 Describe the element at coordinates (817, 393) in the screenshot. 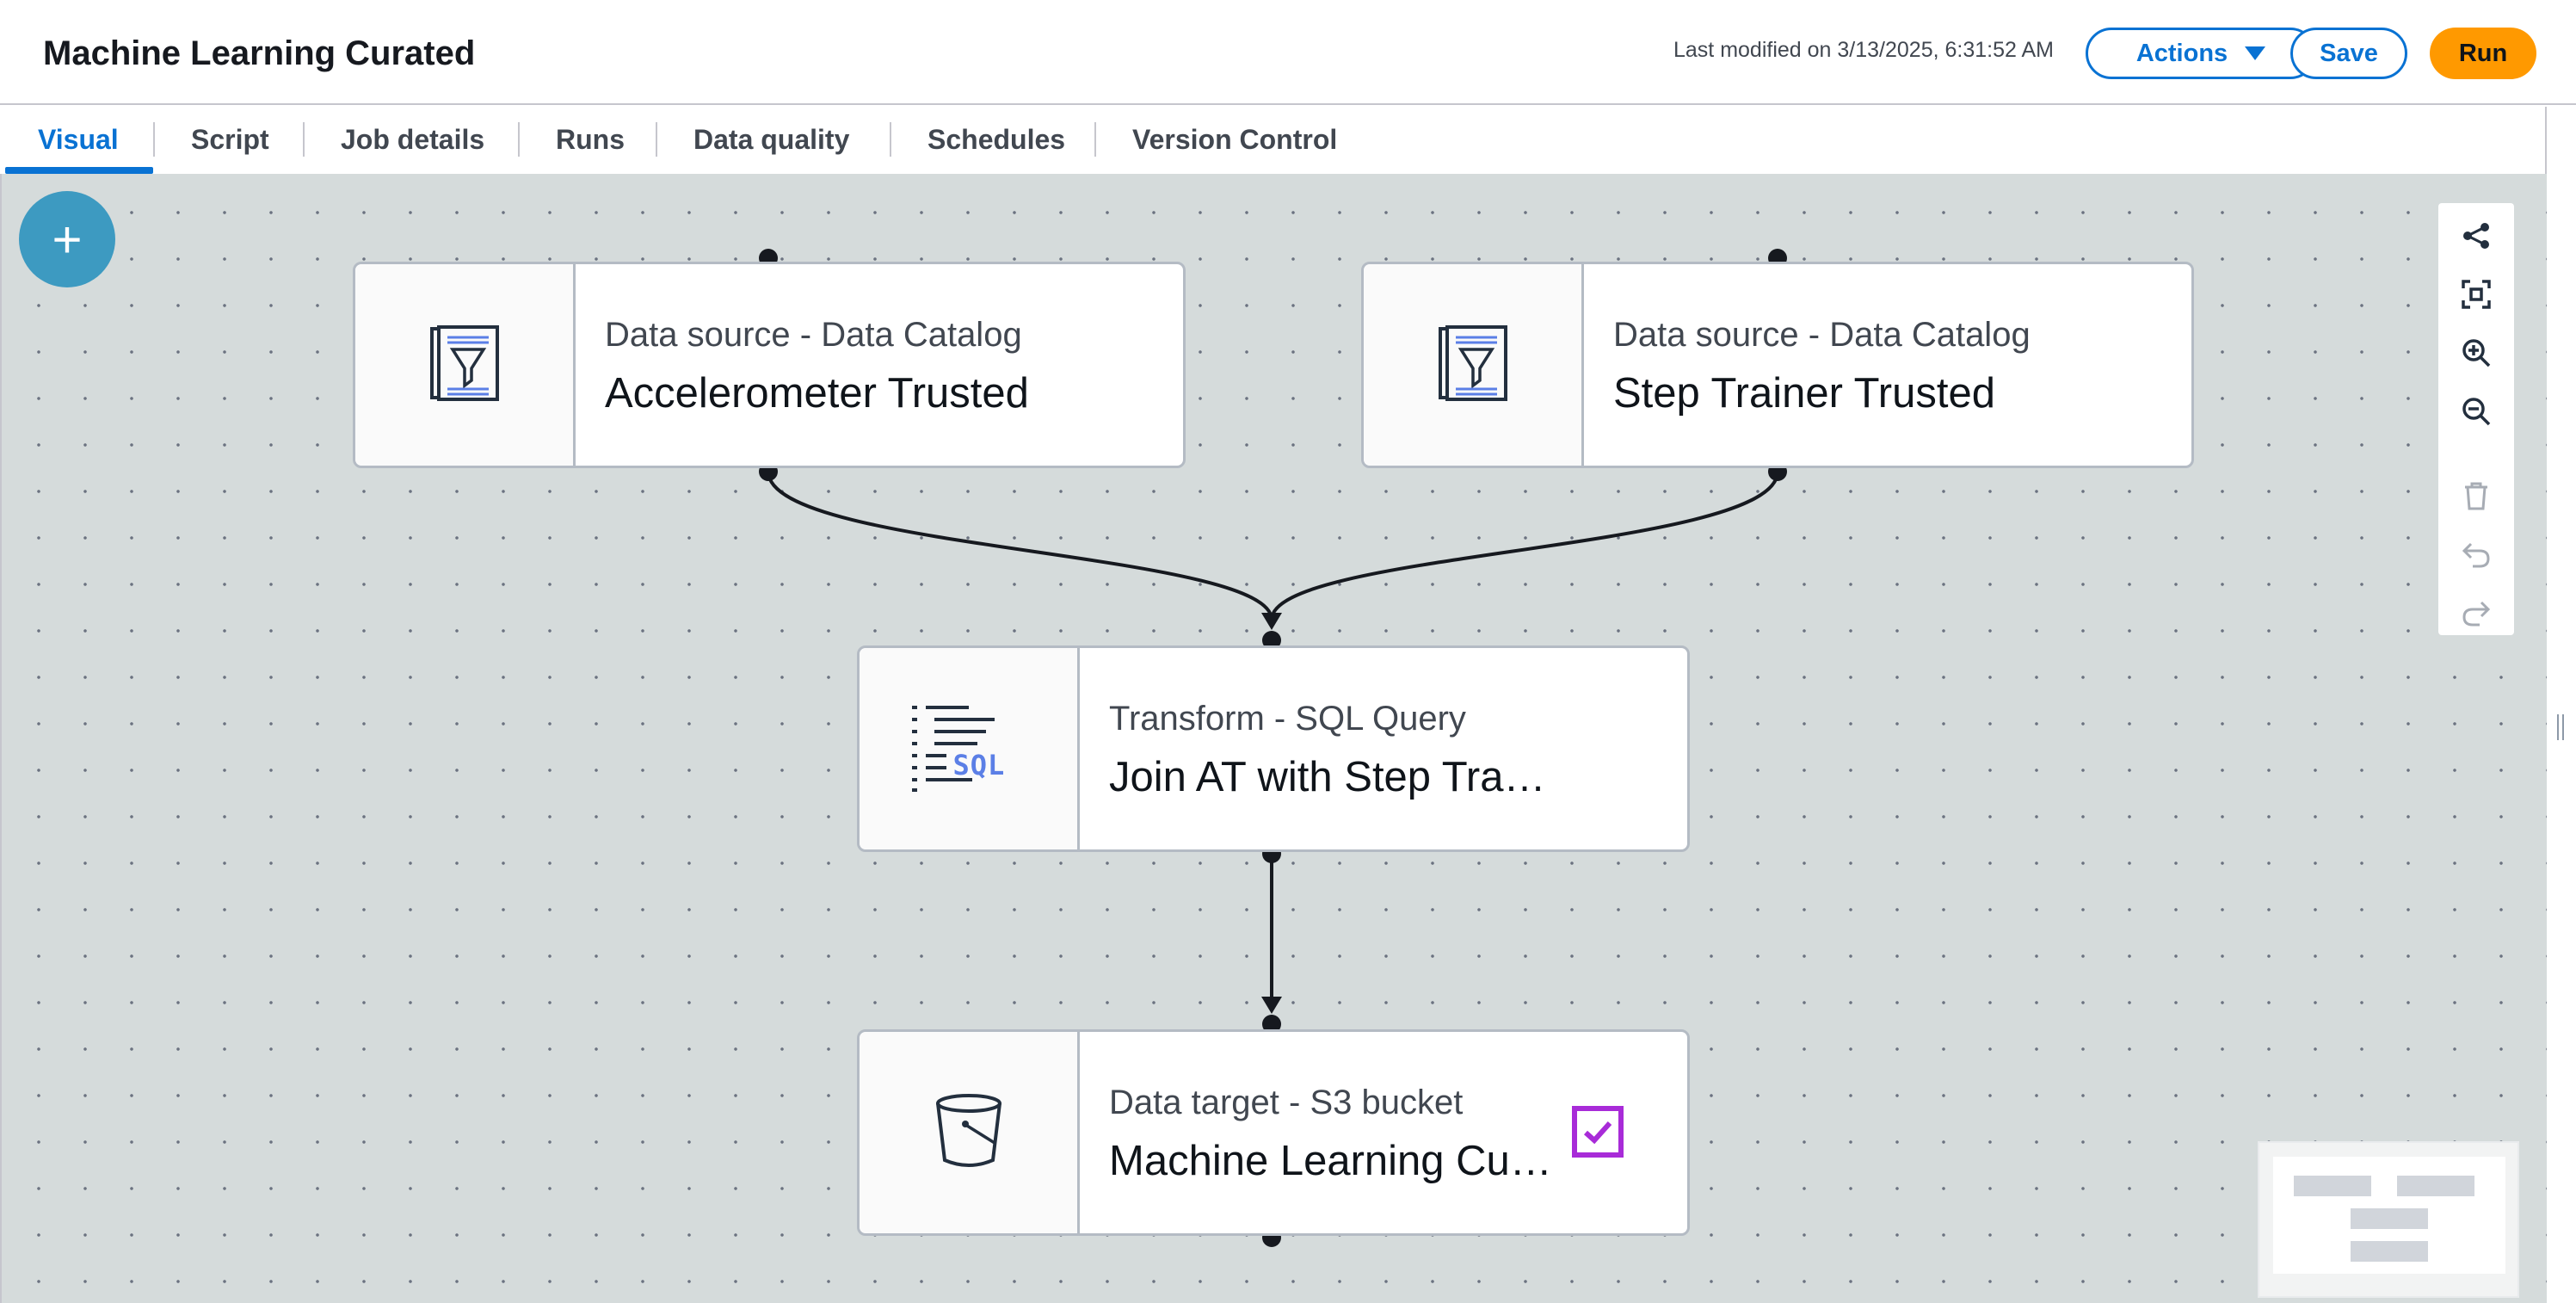

I see `node-name-label: Accelerometer Trusted` at that location.